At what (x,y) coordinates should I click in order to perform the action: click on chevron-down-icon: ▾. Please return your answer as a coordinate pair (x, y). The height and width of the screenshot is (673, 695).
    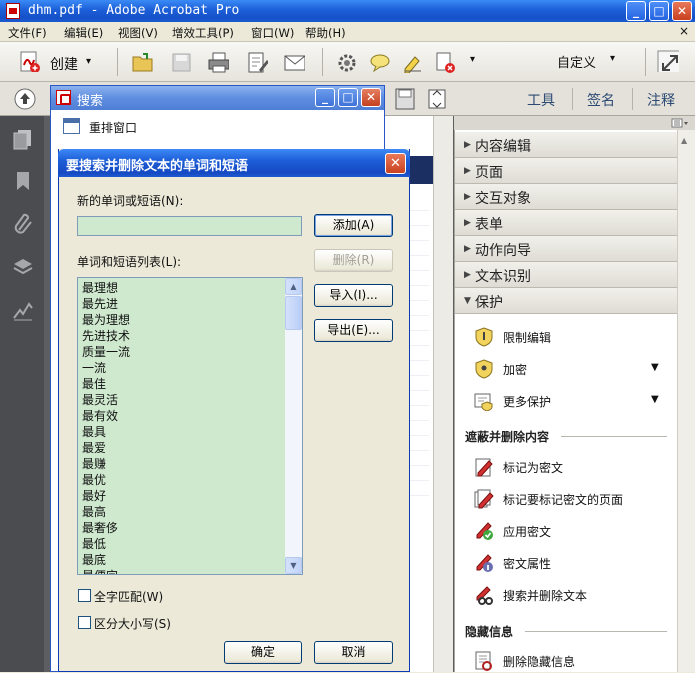
    Looking at the image, I should click on (613, 58).